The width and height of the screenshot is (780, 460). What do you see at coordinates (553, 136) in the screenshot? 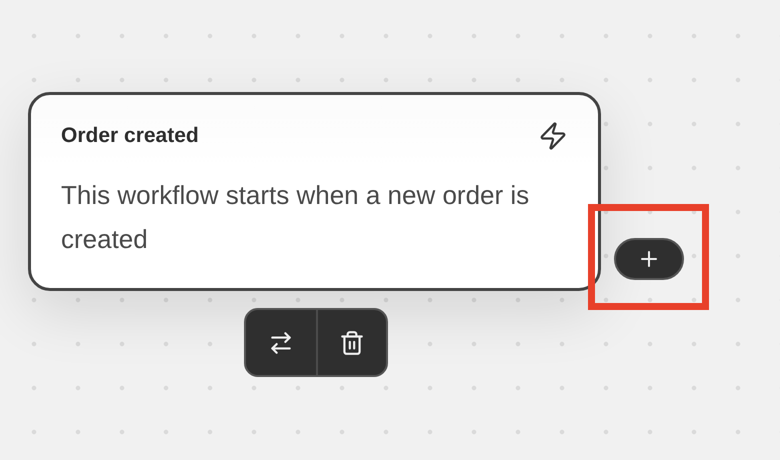
I see `lightning-icon` at bounding box center [553, 136].